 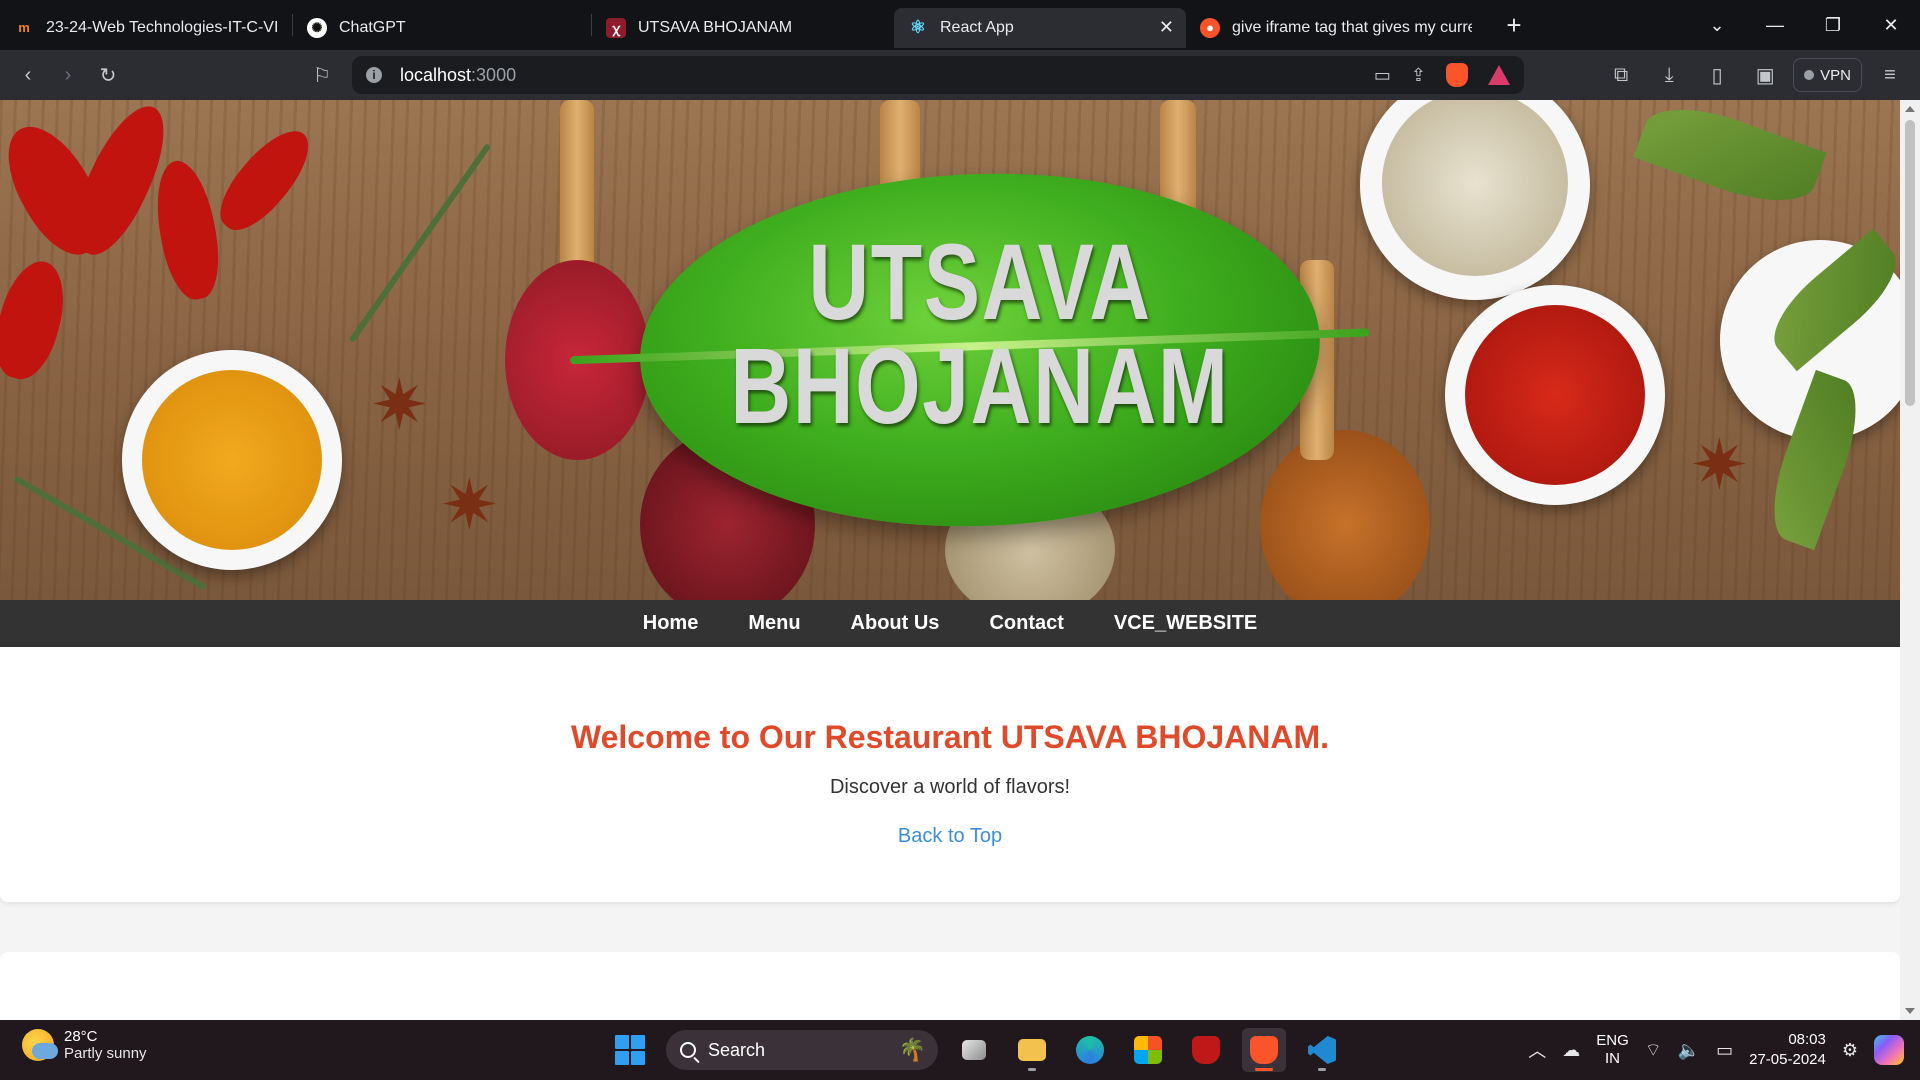 I want to click on weather-temp: 28°C, so click(x=81, y=1036).